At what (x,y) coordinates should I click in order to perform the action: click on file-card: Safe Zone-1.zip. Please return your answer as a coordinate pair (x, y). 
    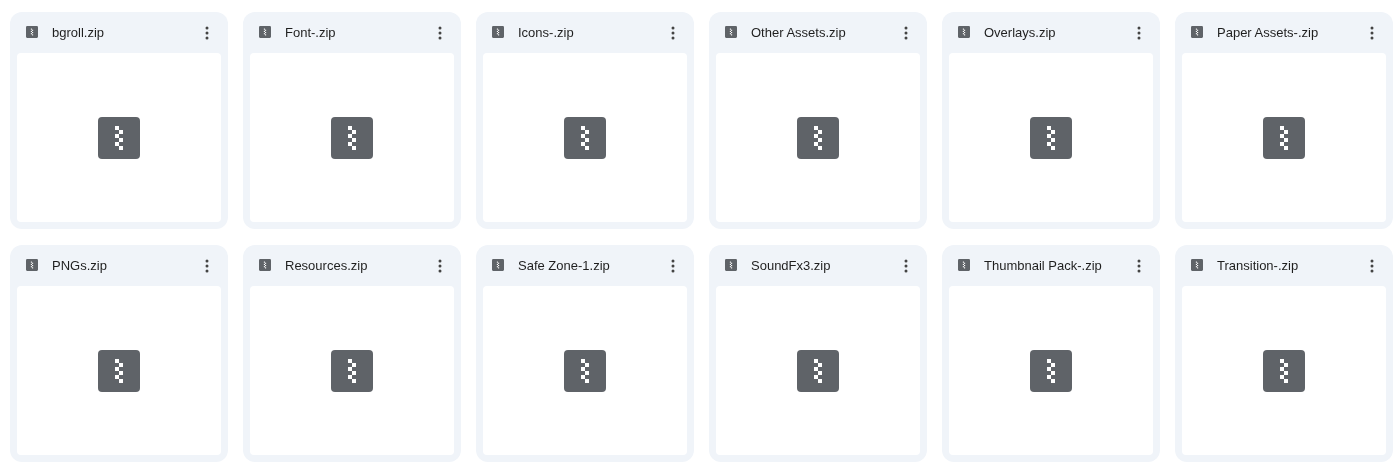
    Looking at the image, I should click on (585, 353).